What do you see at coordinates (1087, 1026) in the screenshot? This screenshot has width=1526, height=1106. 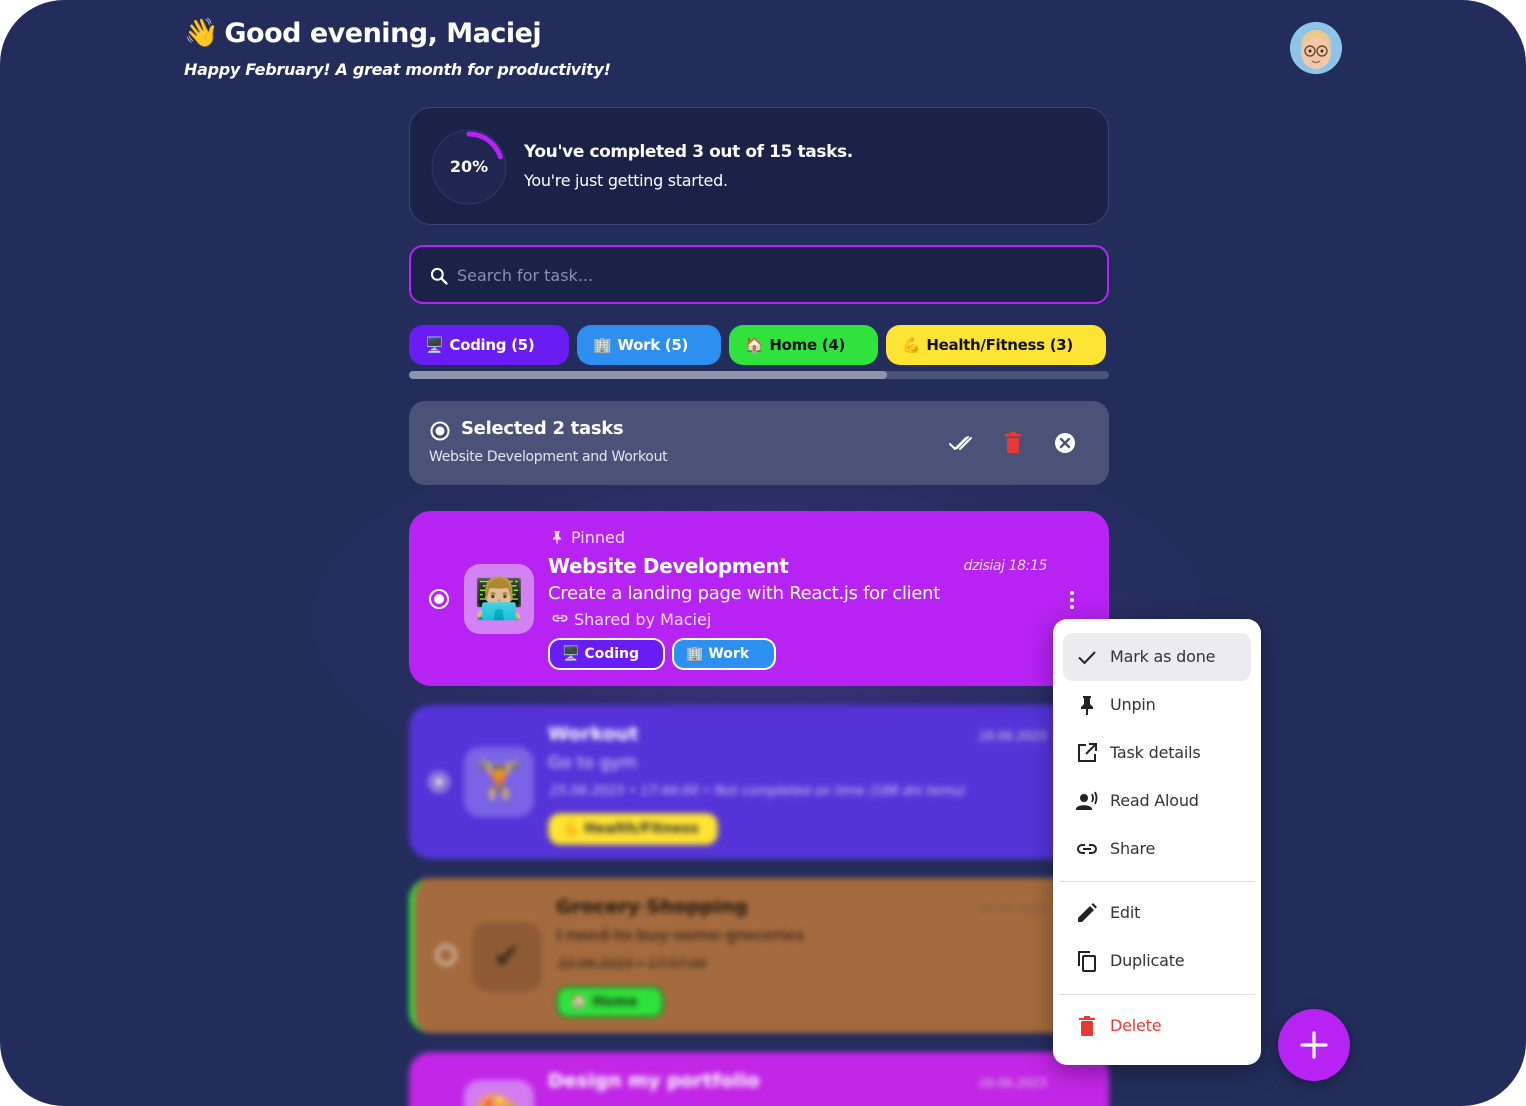 I see `trash-icon` at bounding box center [1087, 1026].